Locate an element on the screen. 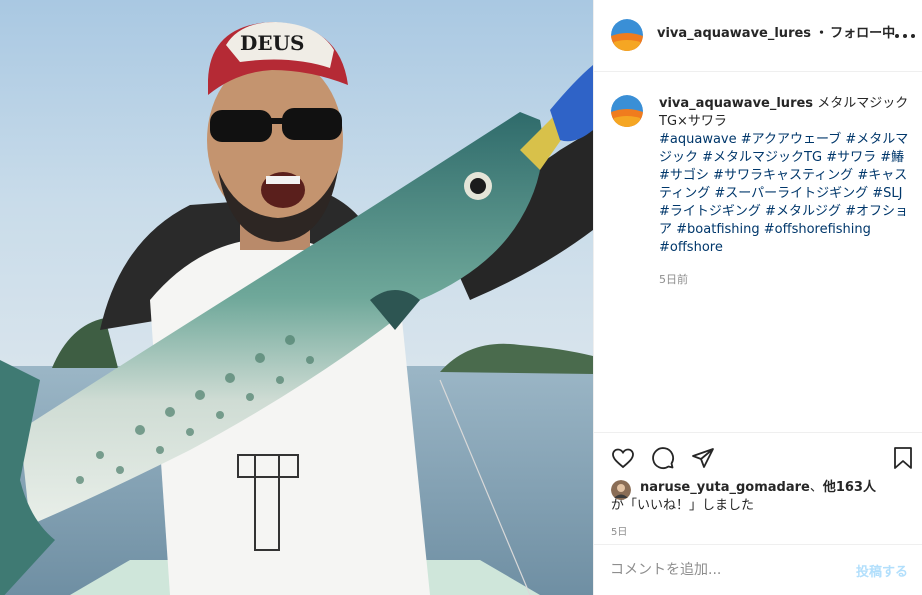 Image resolution: width=922 pixels, height=595 pixels. likes-count-link: 他163人 is located at coordinates (849, 487).